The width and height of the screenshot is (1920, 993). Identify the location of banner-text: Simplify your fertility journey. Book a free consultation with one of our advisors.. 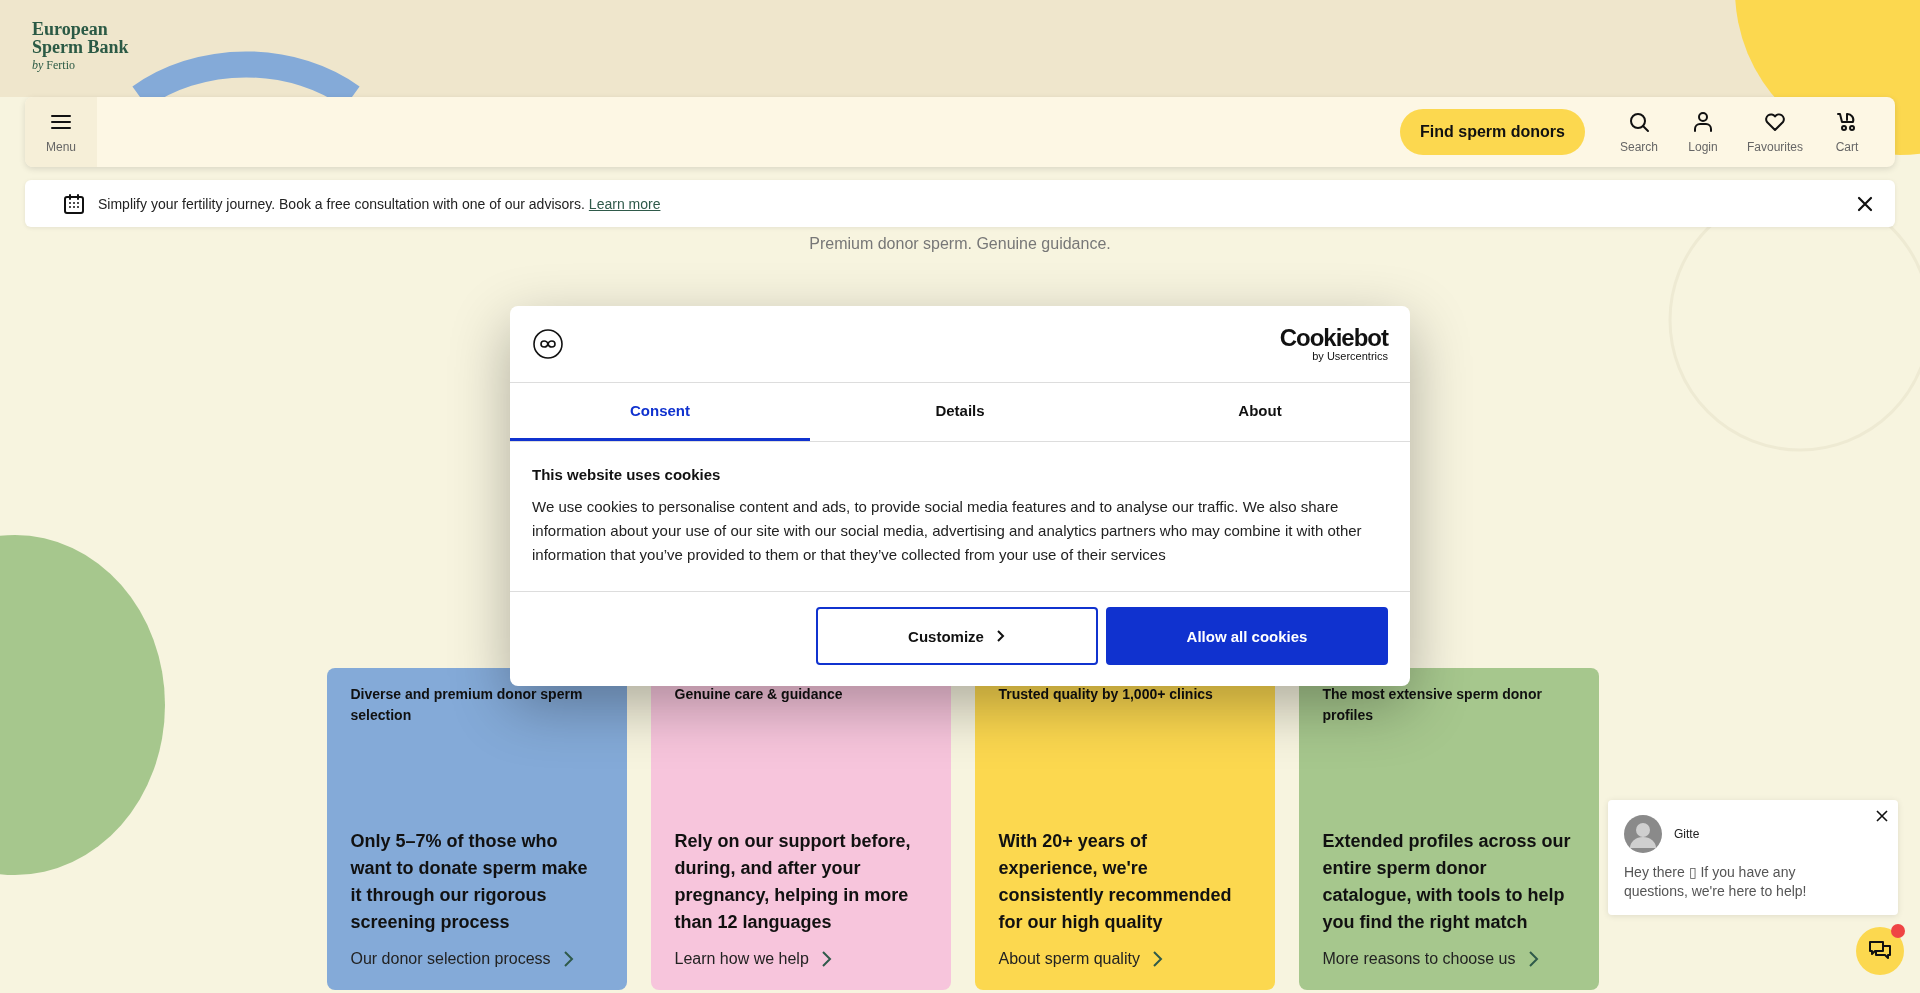
(341, 203).